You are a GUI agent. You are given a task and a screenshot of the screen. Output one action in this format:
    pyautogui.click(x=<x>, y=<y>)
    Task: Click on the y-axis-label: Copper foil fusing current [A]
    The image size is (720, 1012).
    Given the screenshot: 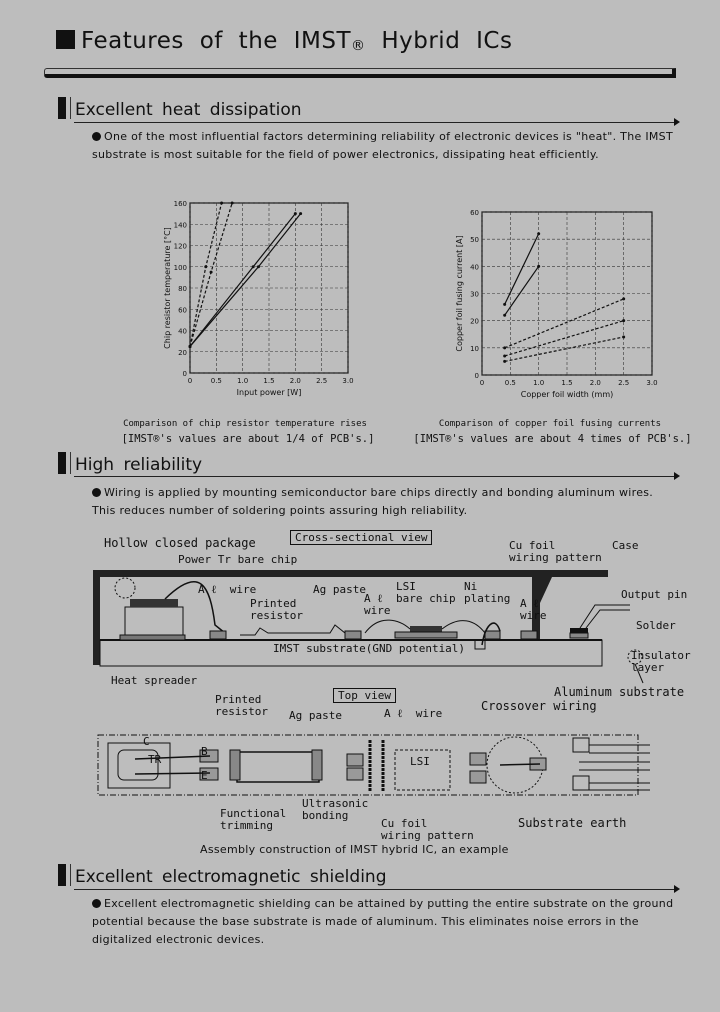 What is the action you would take?
    pyautogui.click(x=459, y=293)
    